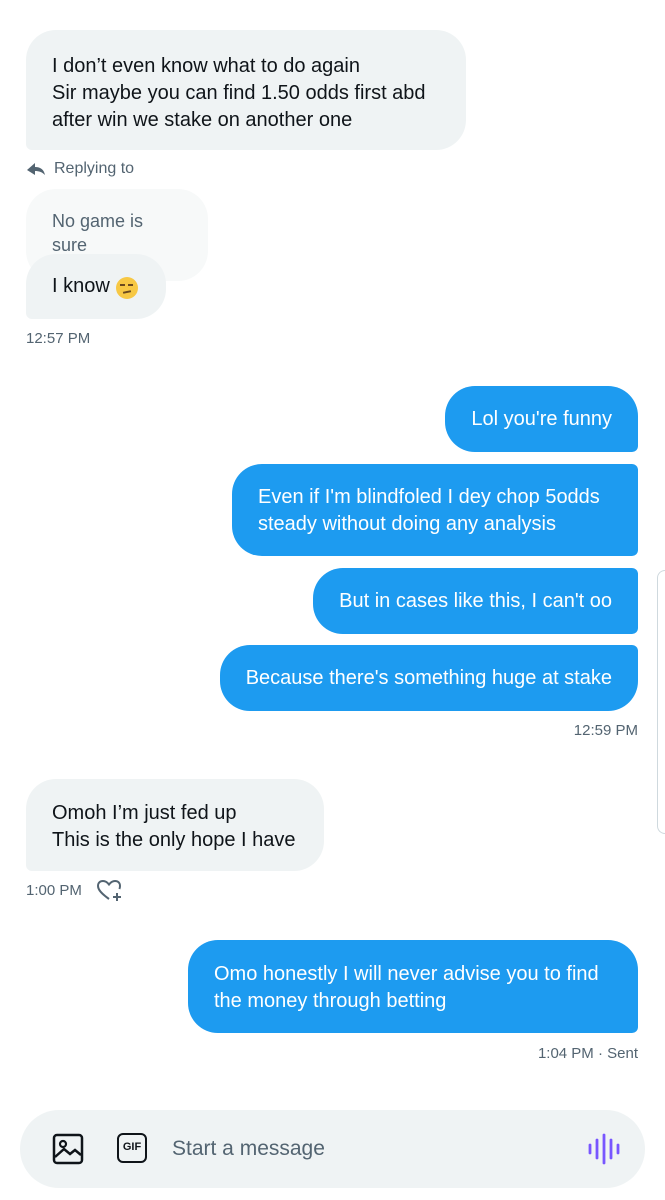  Describe the element at coordinates (604, 1149) in the screenshot. I see `voice-icon` at that location.